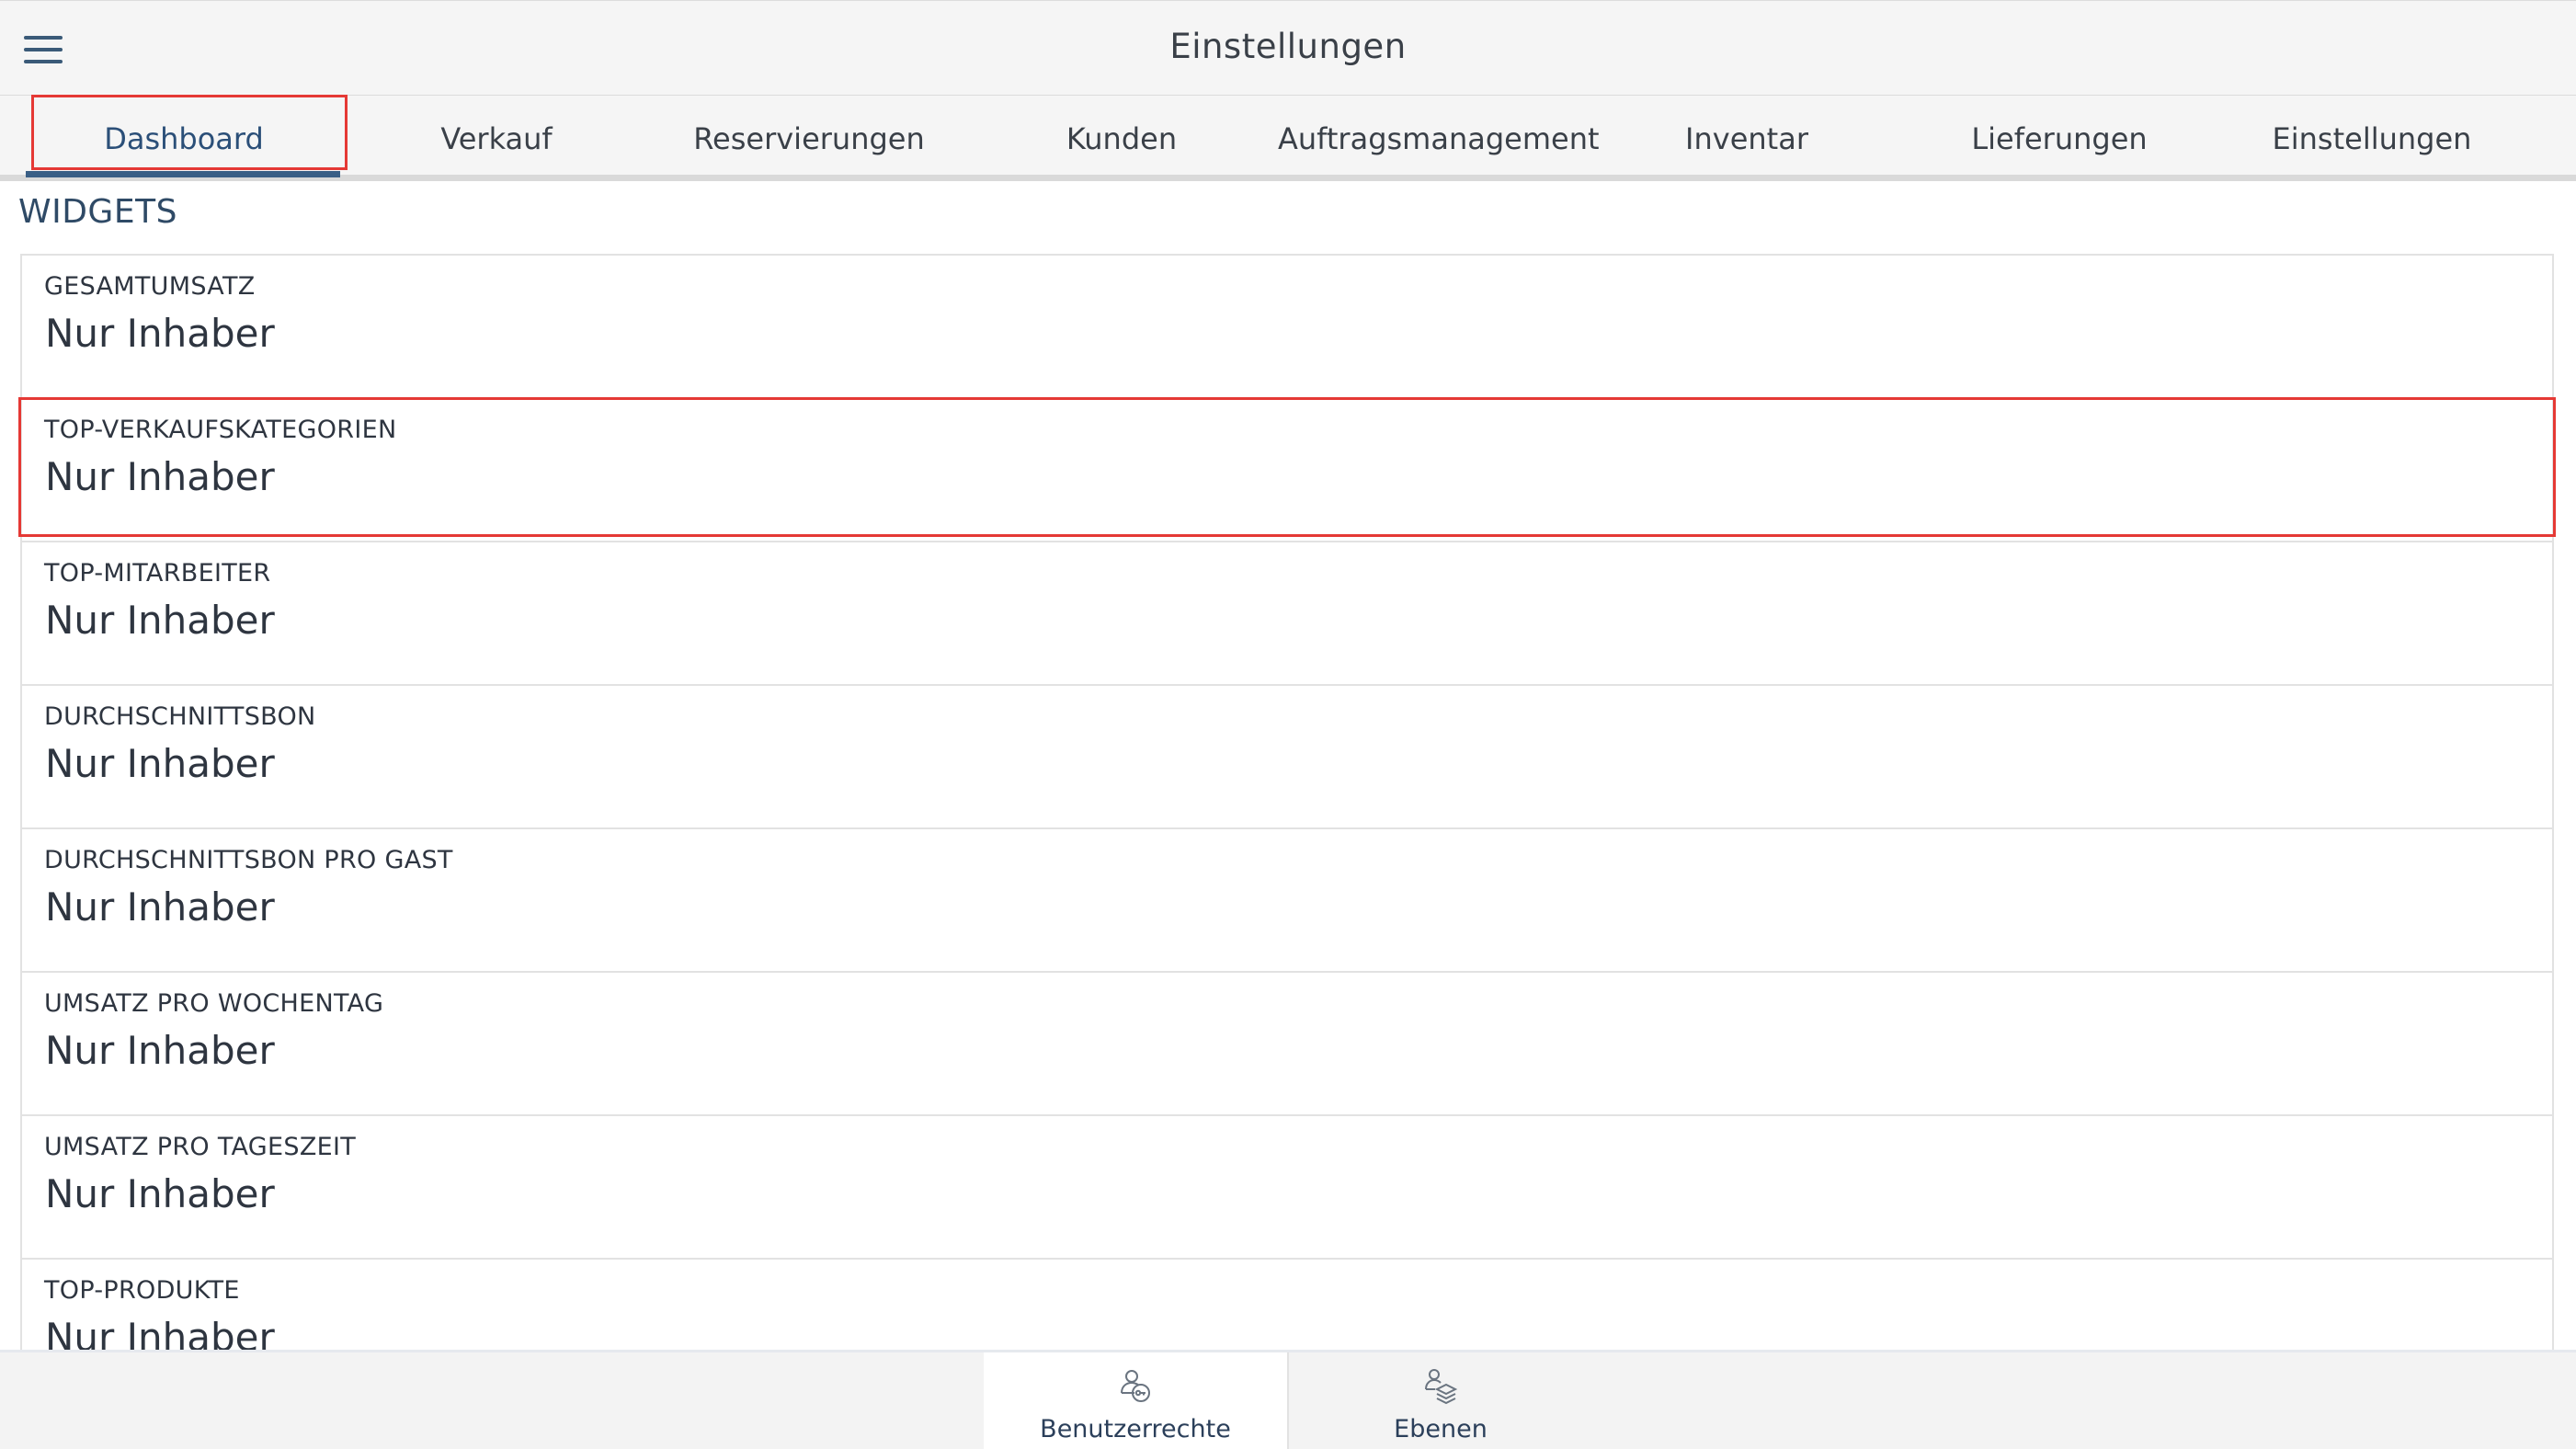 This screenshot has height=1449, width=2576. I want to click on widget-label: TOP-PRODUKTE, so click(142, 1290).